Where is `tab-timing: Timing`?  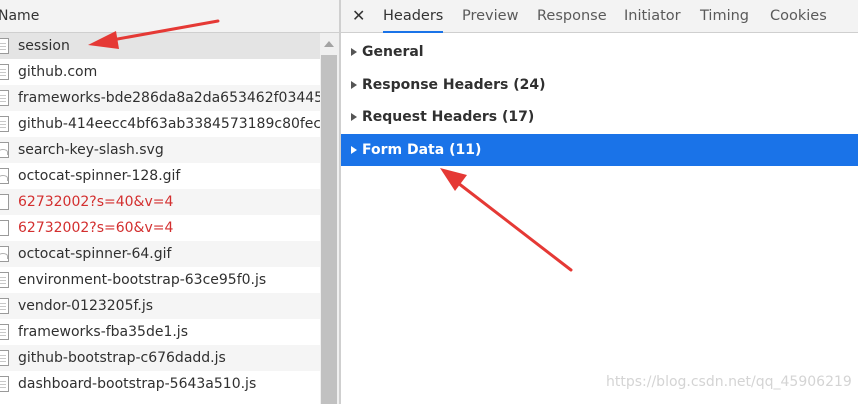 tab-timing: Timing is located at coordinates (724, 16).